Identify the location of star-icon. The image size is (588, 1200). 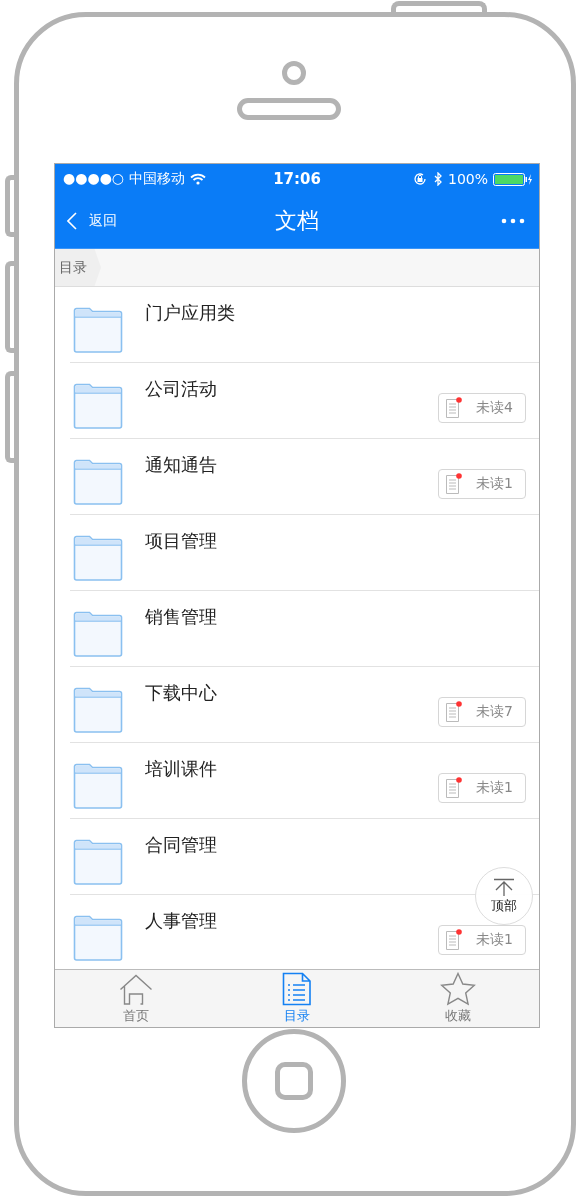
(458, 989).